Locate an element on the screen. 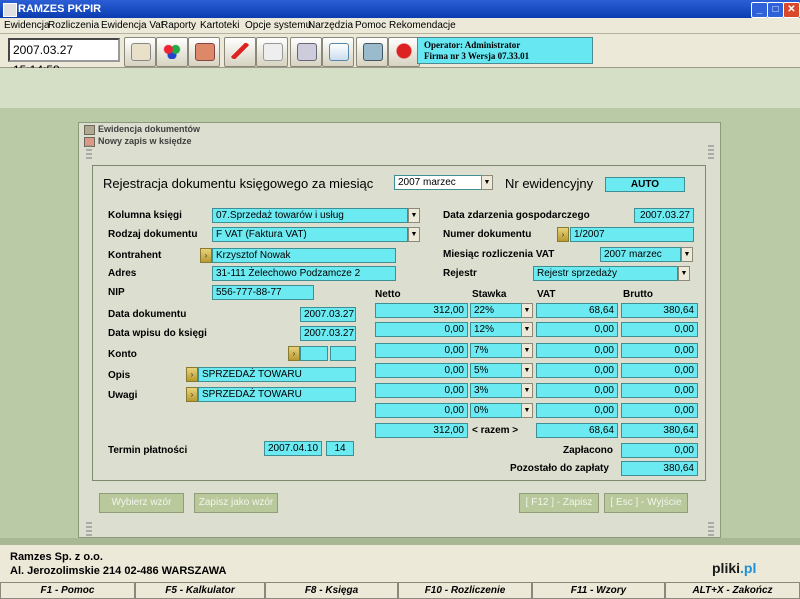 The width and height of the screenshot is (800, 599). window-title: RAMZES PKPIR is located at coordinates (60, 9).